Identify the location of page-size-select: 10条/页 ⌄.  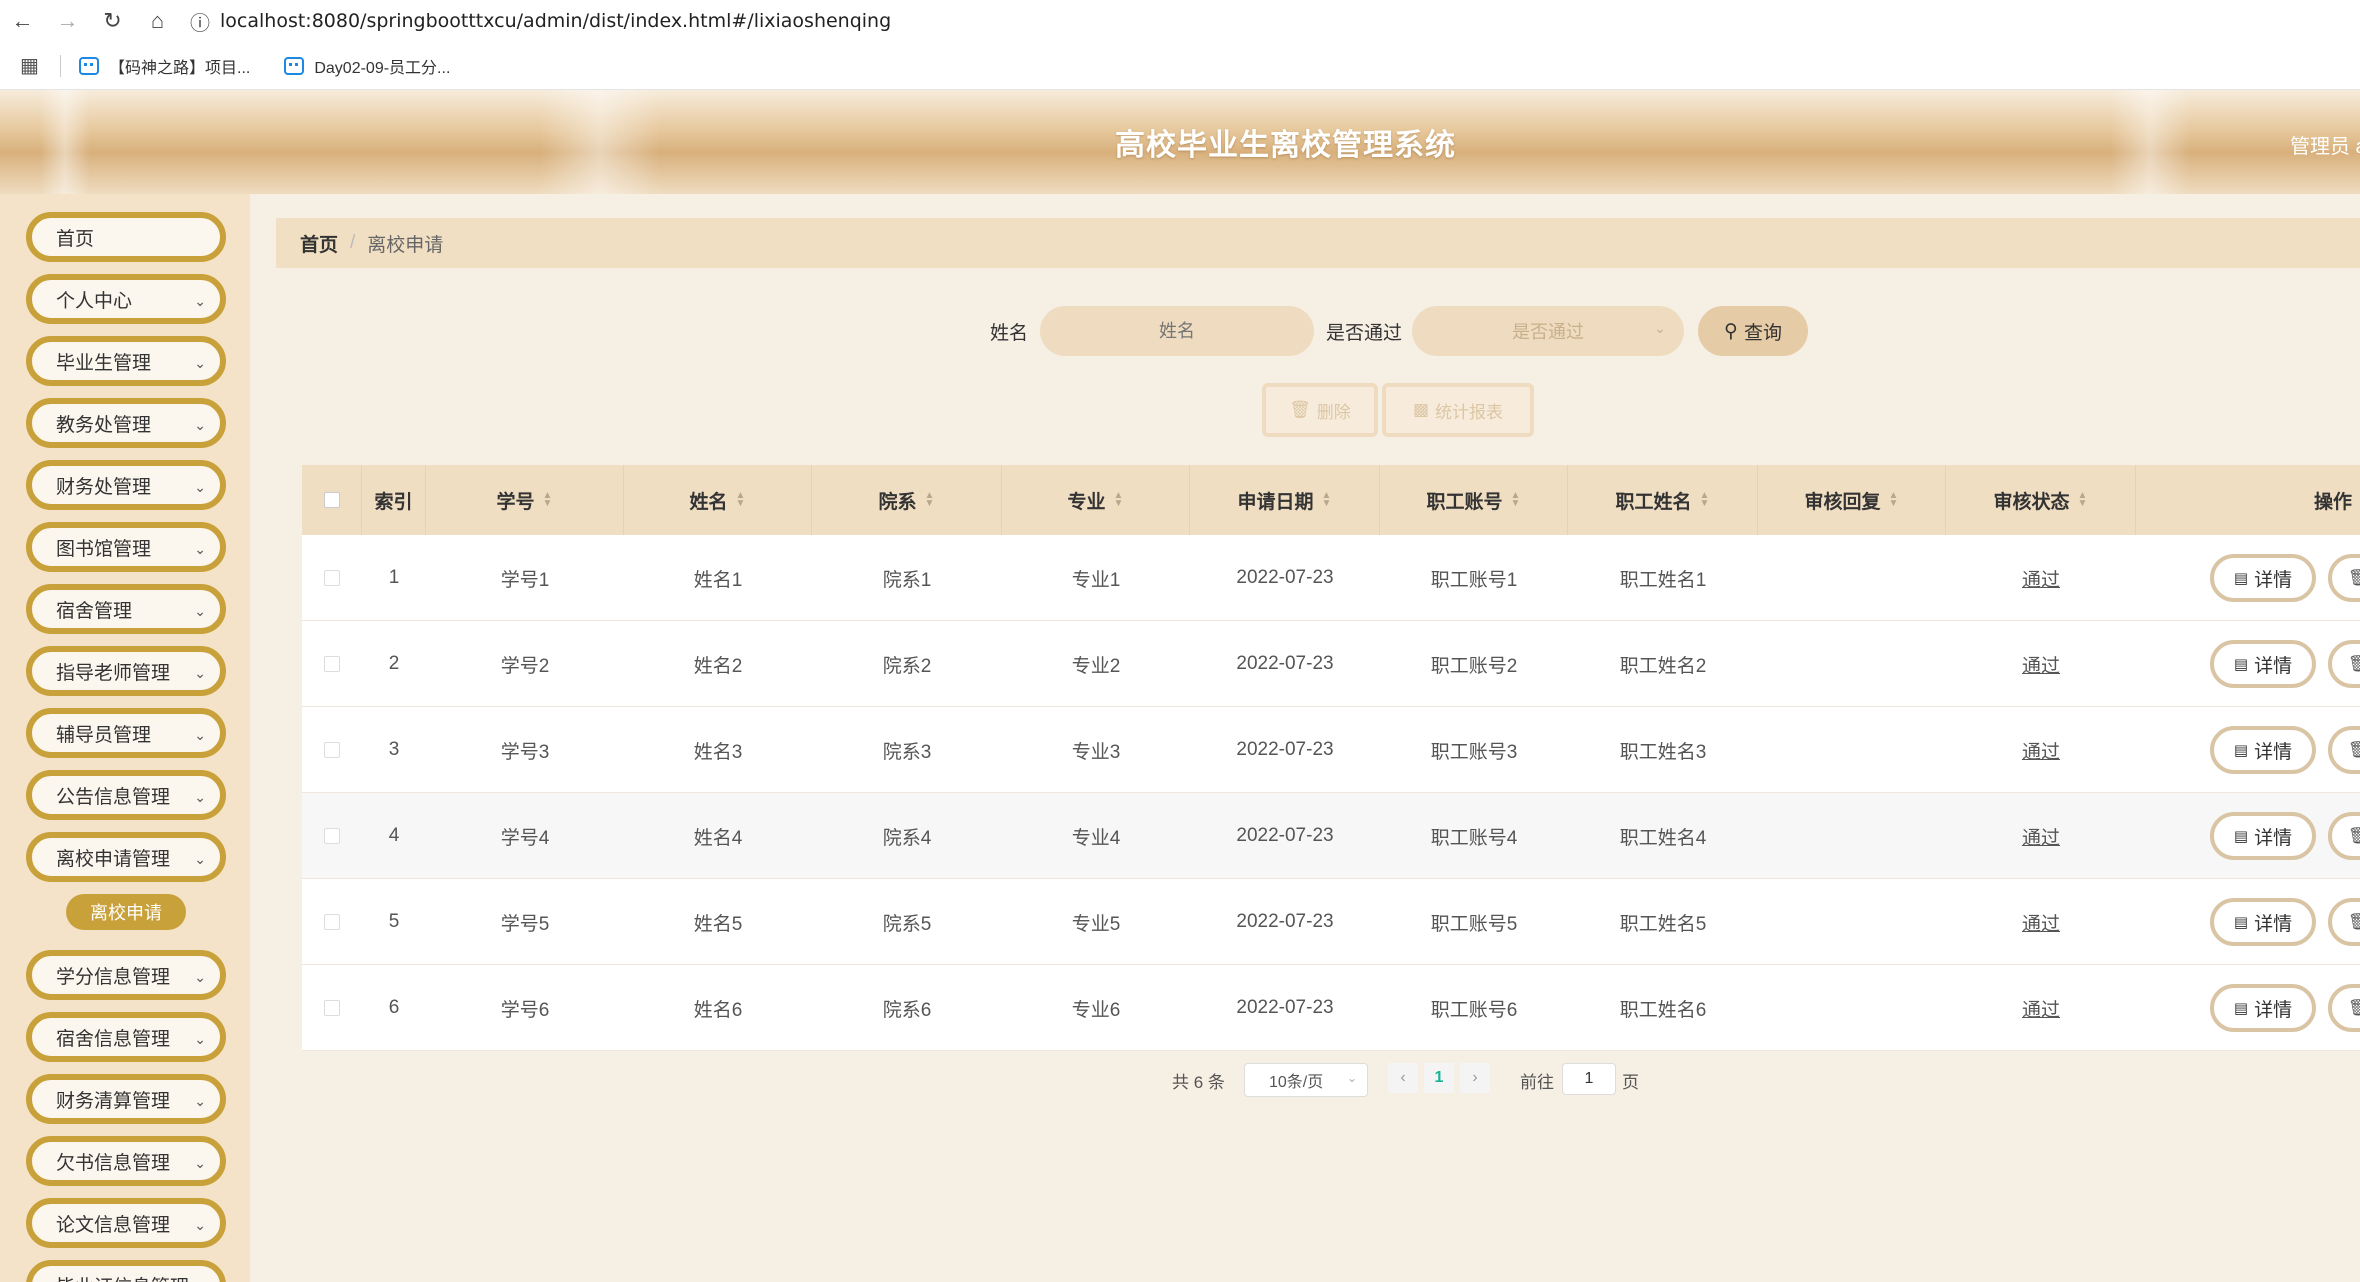
(1306, 1080).